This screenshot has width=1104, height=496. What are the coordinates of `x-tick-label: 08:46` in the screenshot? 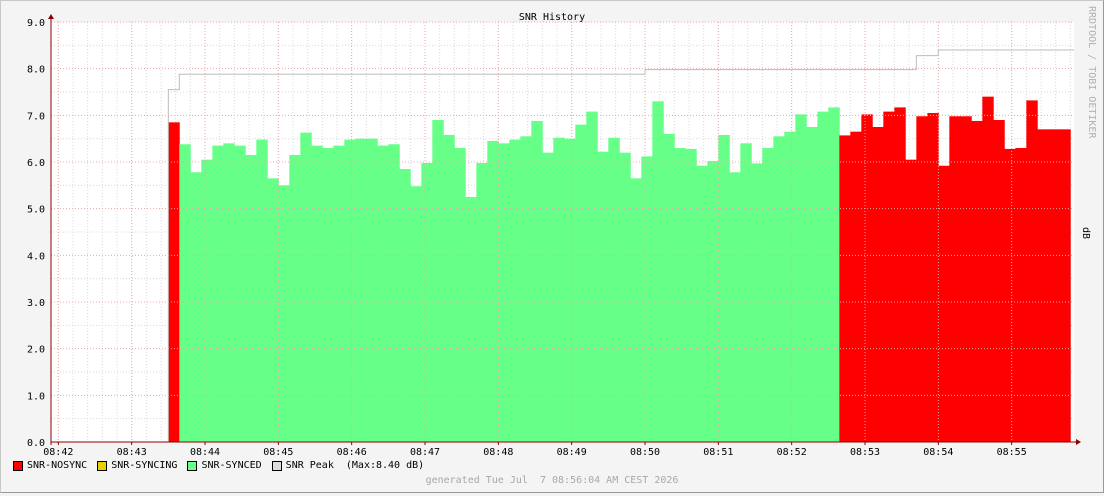 It's located at (352, 452).